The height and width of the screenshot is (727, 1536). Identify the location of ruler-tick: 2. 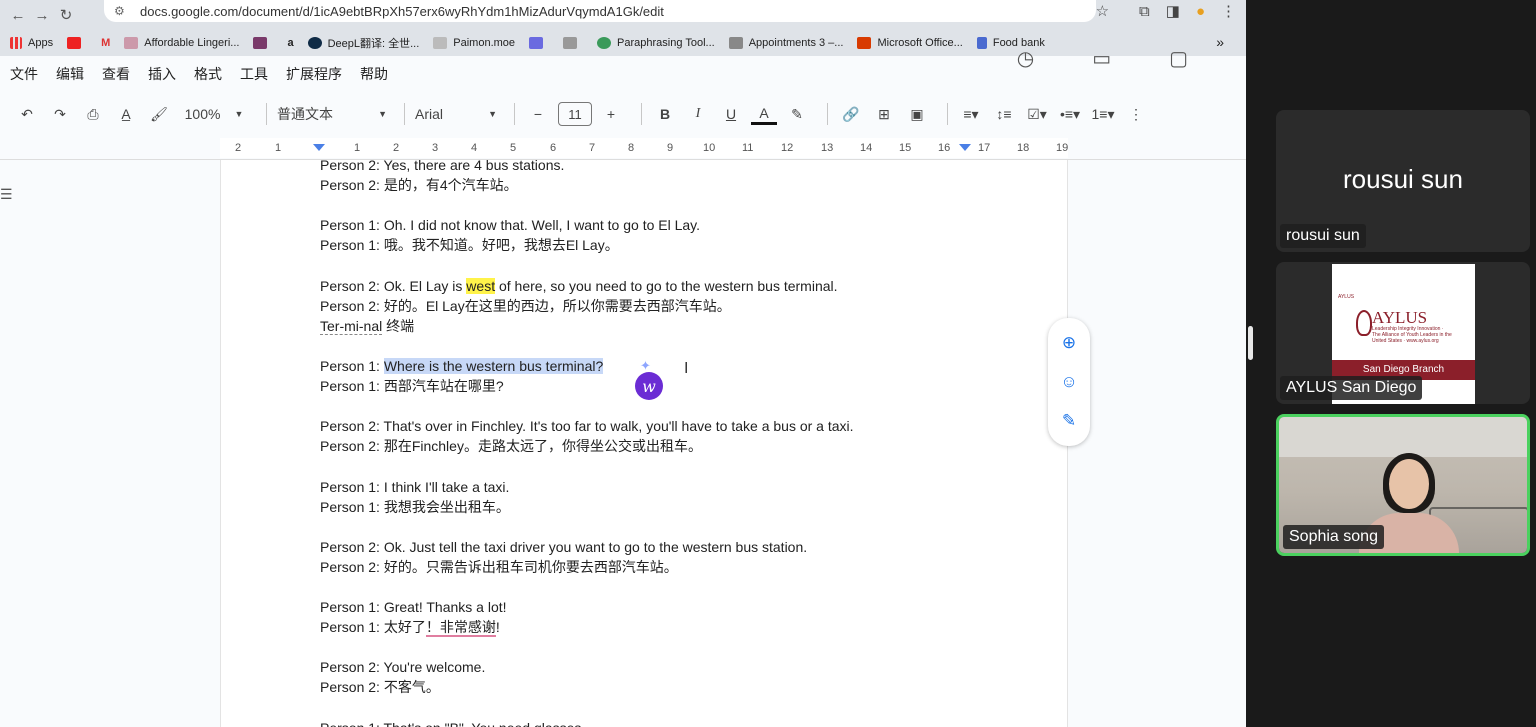
(396, 148).